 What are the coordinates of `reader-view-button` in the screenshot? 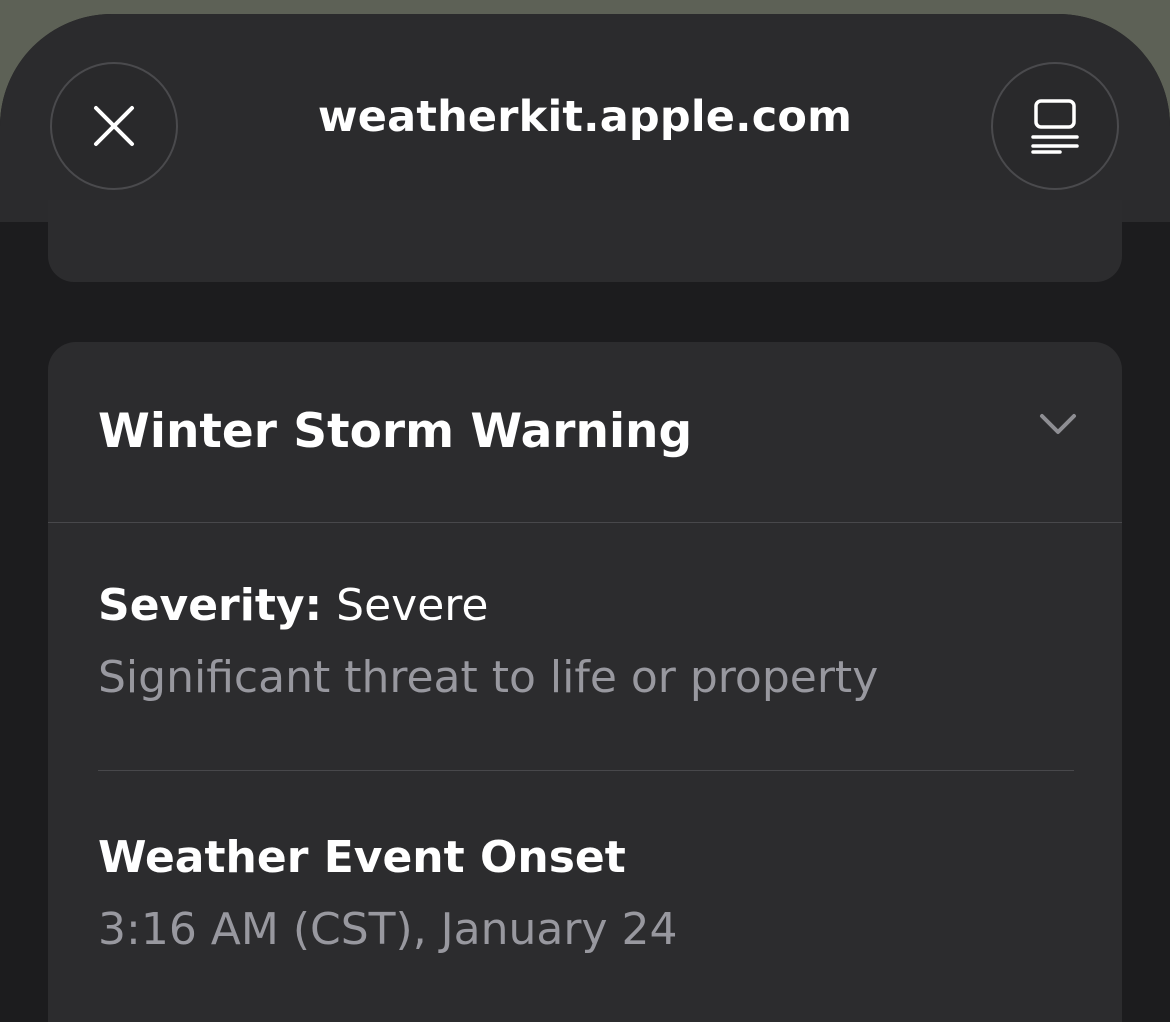 It's located at (1055, 126).